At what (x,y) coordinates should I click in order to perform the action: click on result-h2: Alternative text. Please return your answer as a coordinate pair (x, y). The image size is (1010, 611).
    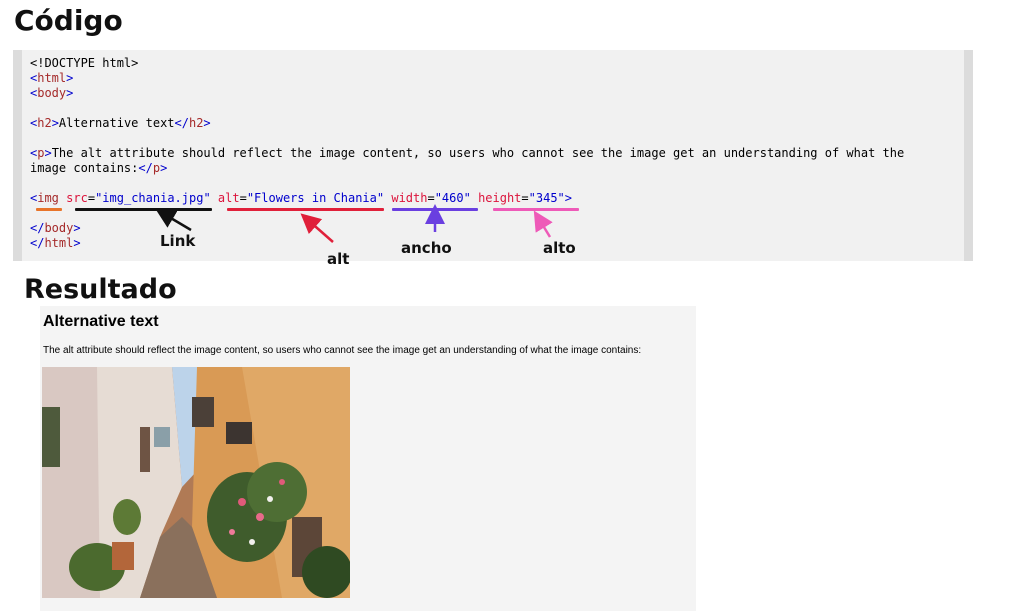
    Looking at the image, I should click on (101, 321).